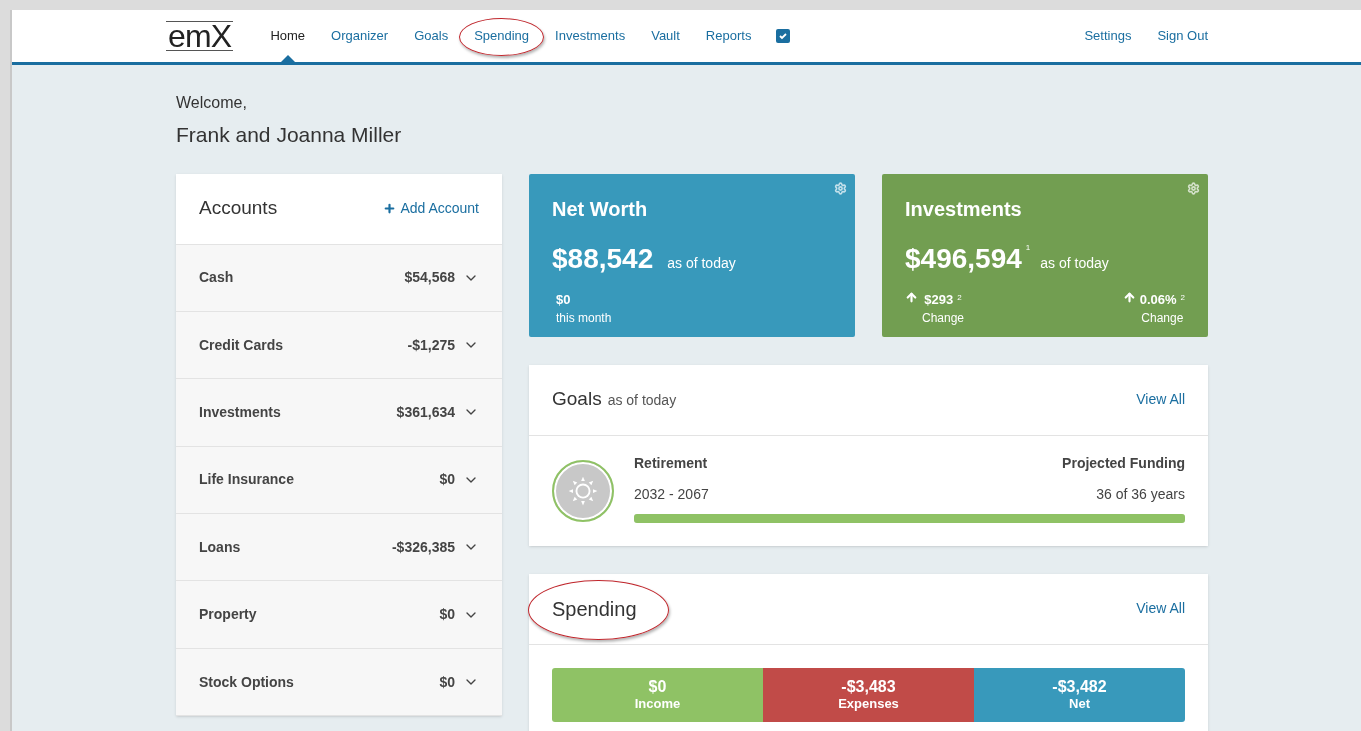 This screenshot has height=731, width=1361. I want to click on nav-tab: Home, so click(288, 36).